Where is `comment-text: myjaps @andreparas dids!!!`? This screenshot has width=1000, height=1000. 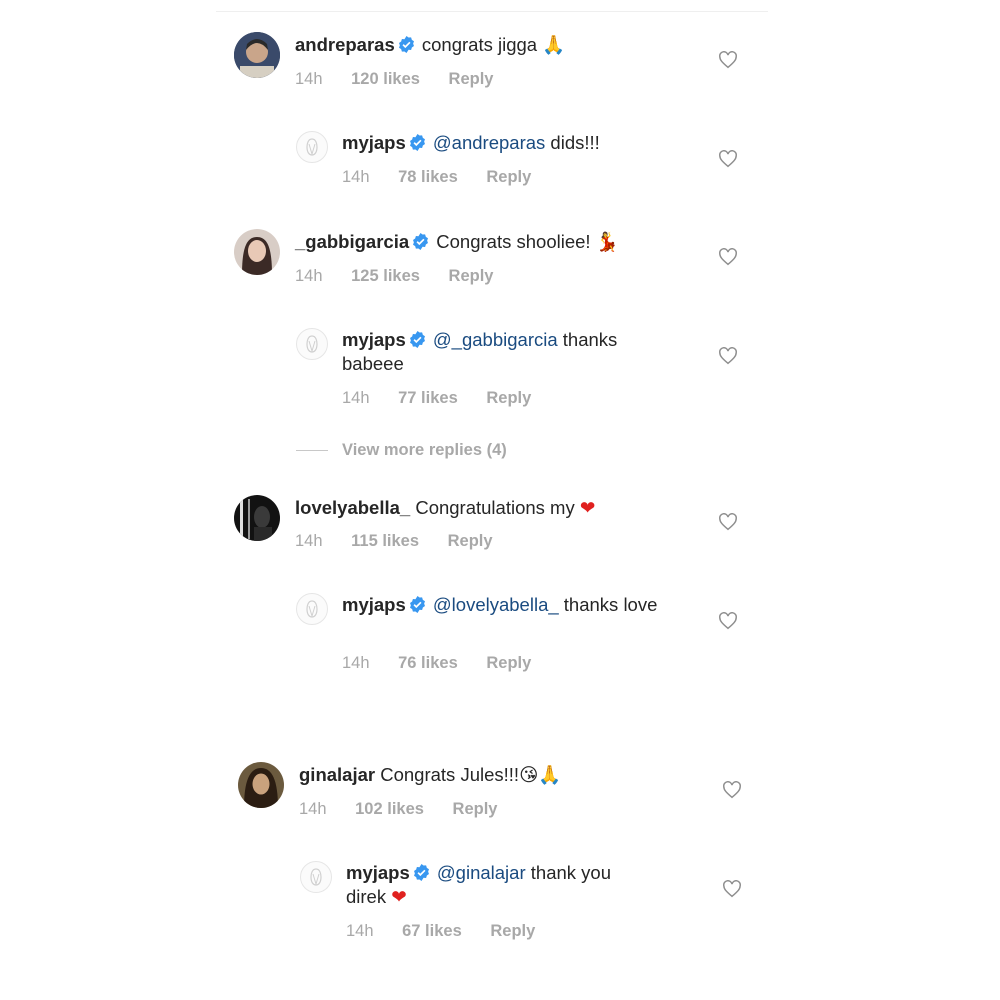
comment-text: myjaps @andreparas dids!!! is located at coordinates (522, 143).